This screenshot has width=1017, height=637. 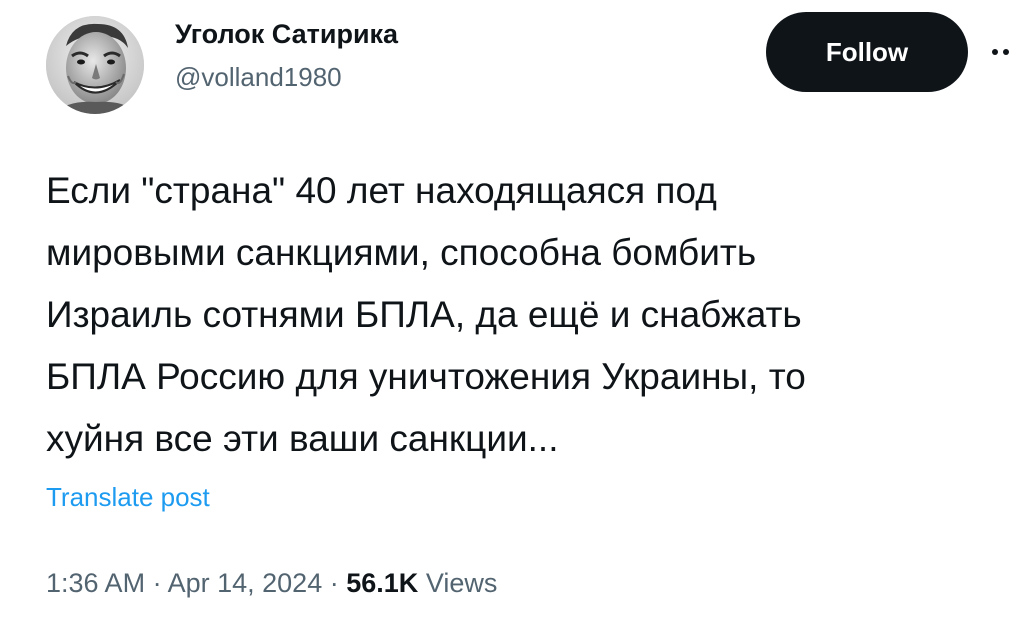 What do you see at coordinates (867, 52) in the screenshot?
I see `follow-button: Follow` at bounding box center [867, 52].